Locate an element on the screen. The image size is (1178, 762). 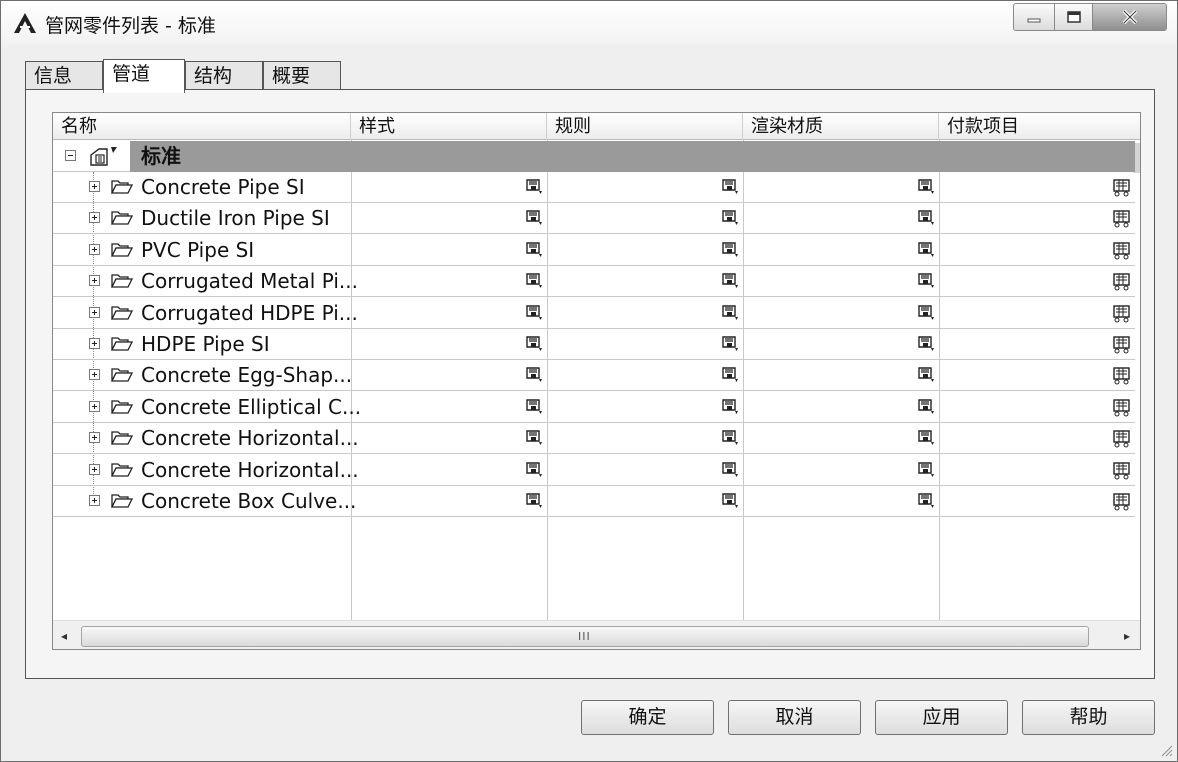
tab-info: 信息 is located at coordinates (64, 76).